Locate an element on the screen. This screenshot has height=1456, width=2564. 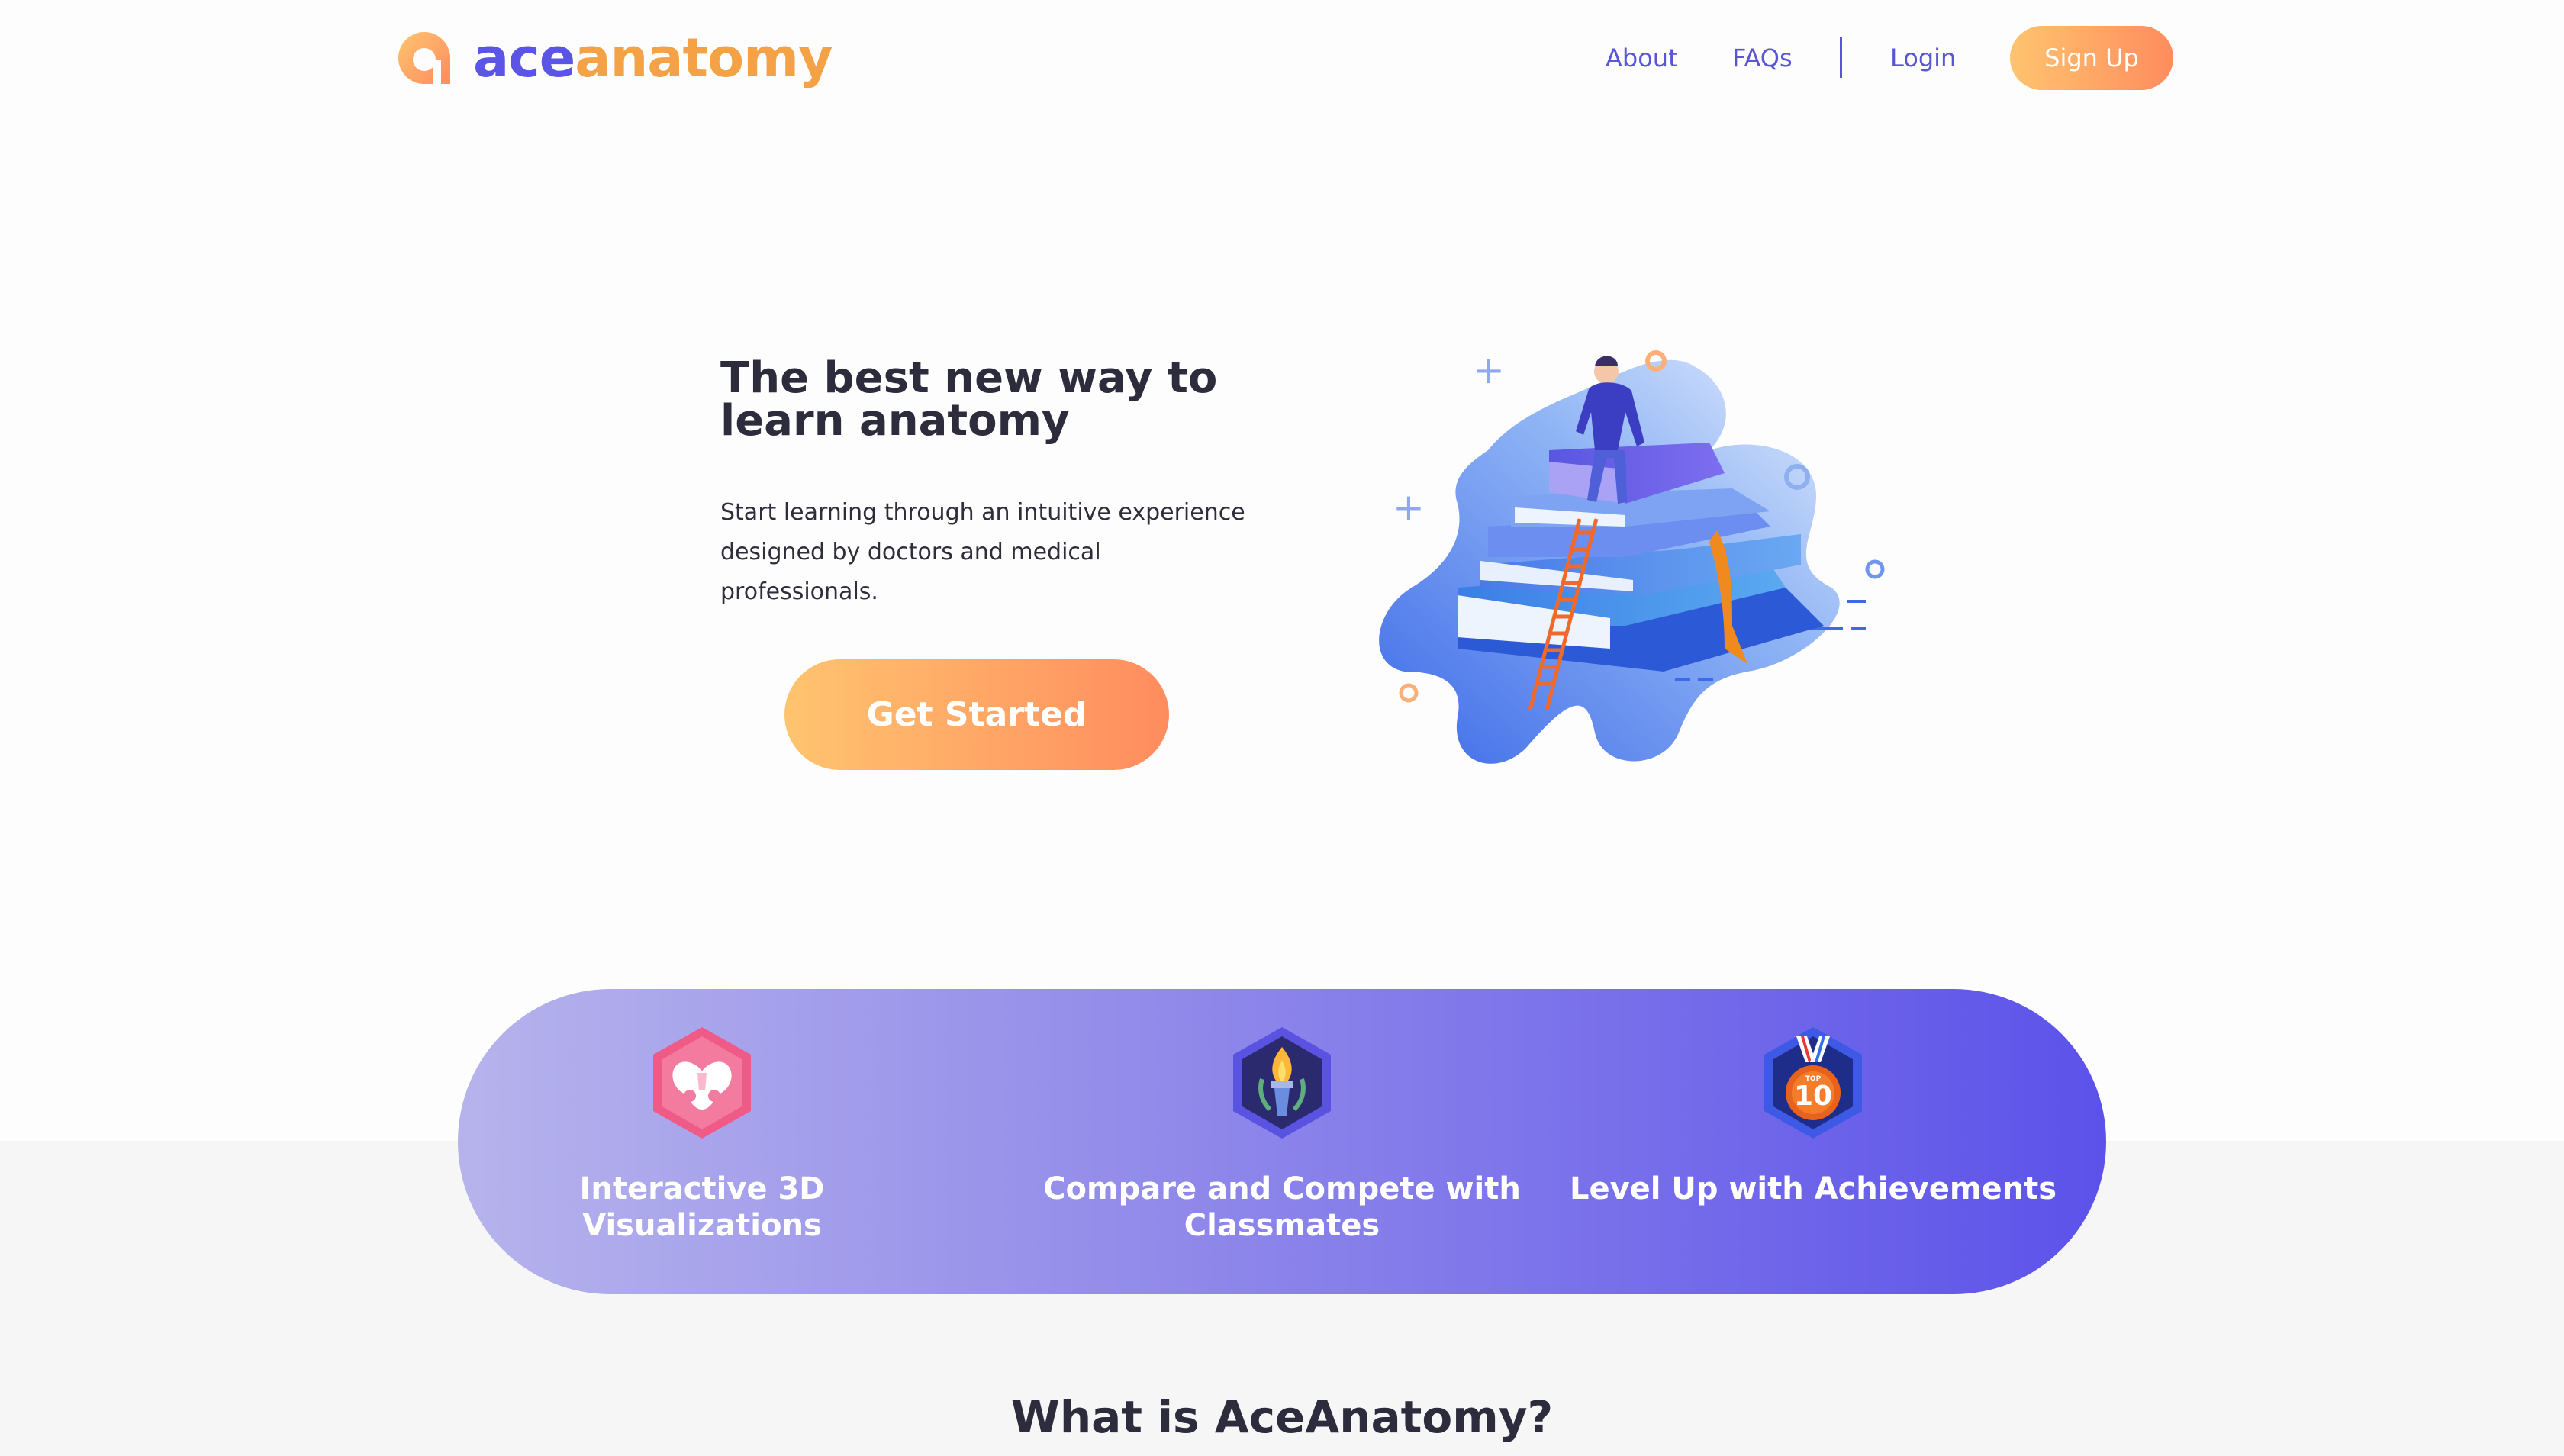
logo: aceanatomy is located at coordinates (614, 58).